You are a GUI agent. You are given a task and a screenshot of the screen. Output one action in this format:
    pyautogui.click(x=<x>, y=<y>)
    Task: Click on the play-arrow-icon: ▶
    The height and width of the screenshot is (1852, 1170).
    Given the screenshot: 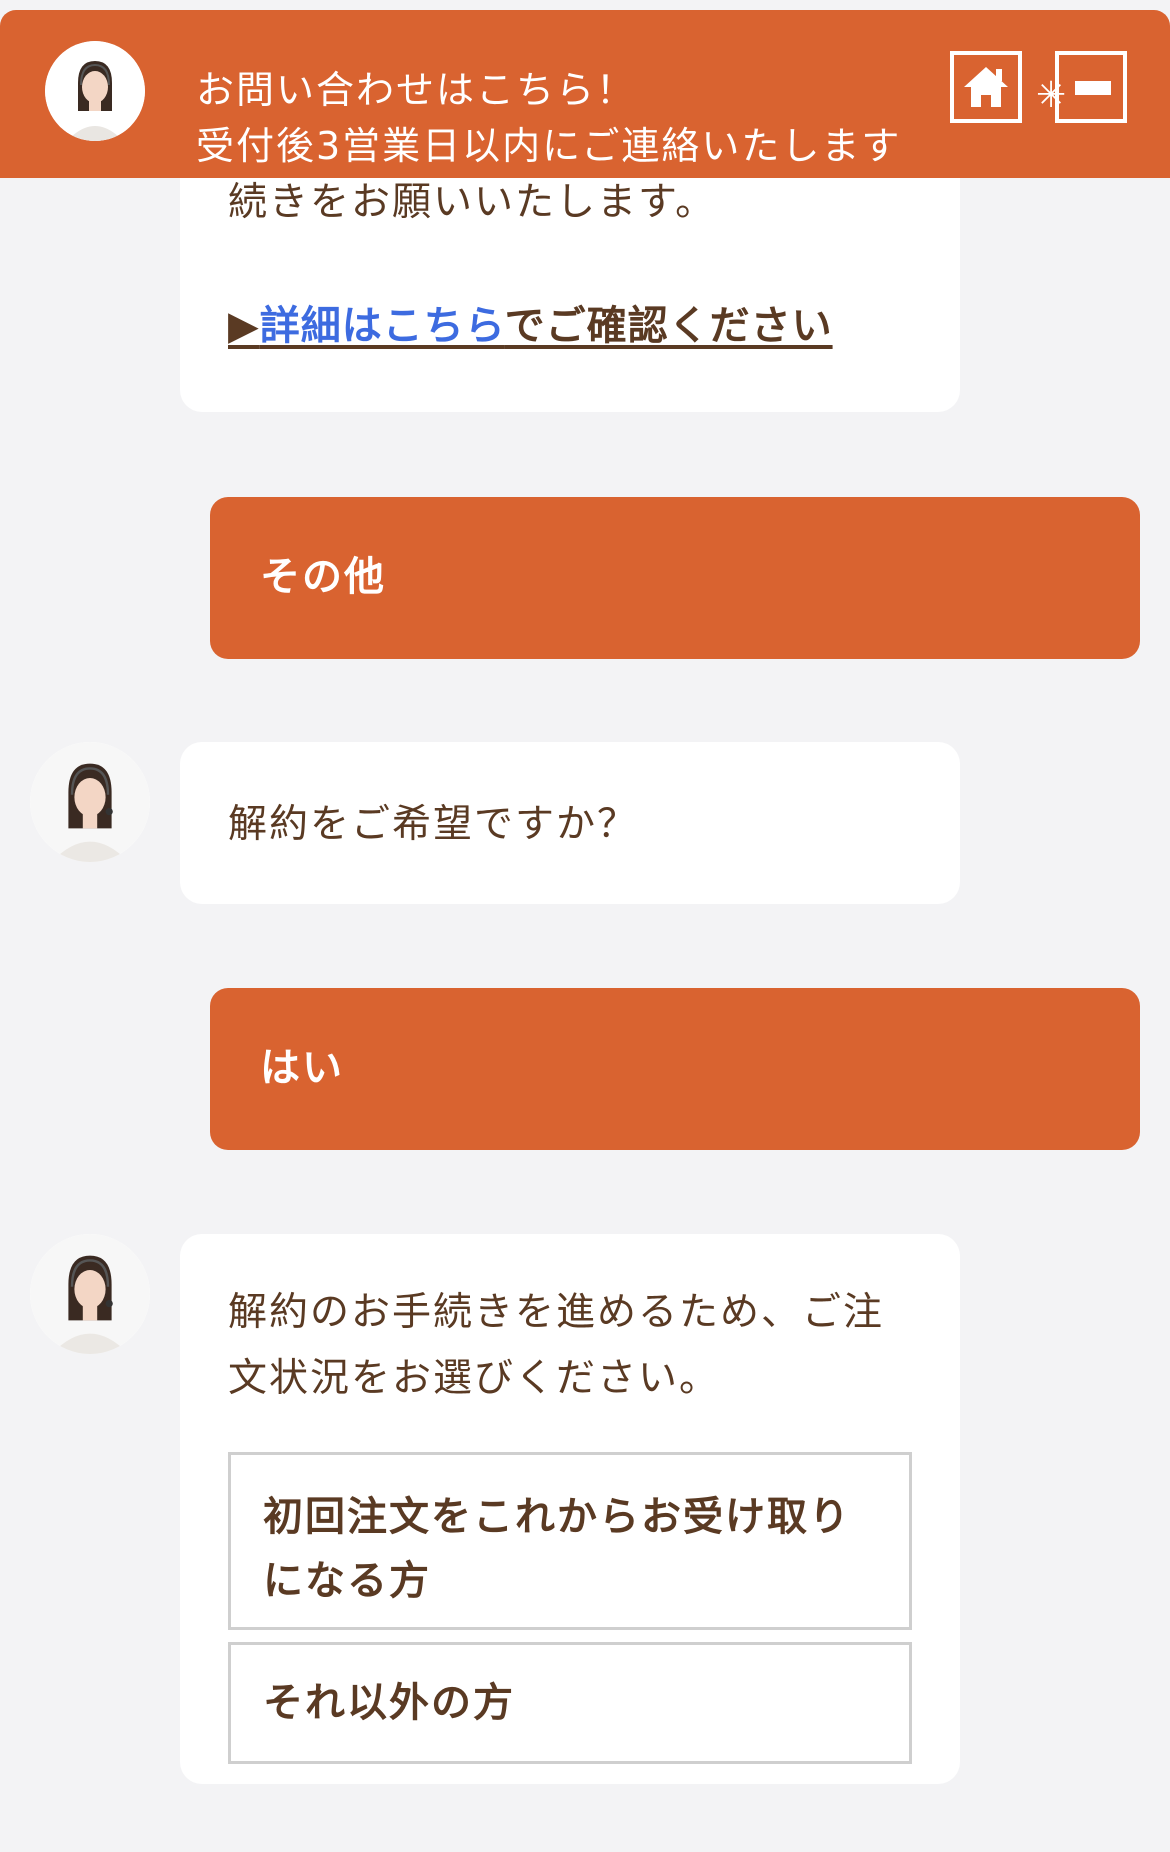 What is the action you would take?
    pyautogui.click(x=244, y=326)
    